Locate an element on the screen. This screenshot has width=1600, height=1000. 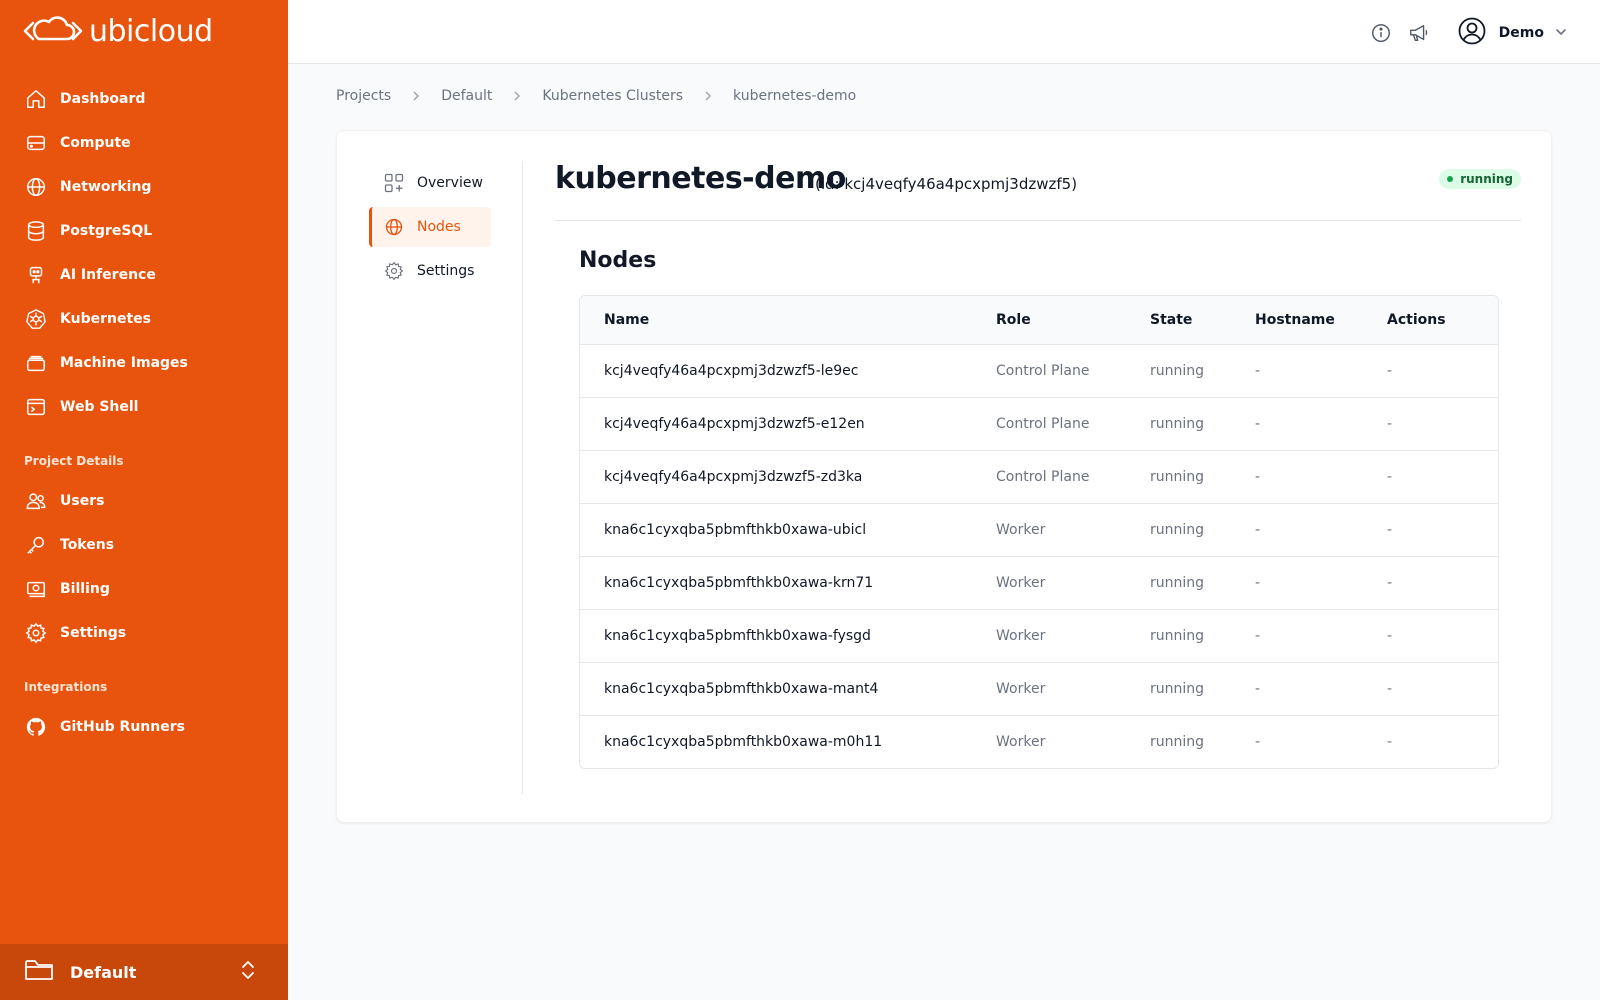
robot-icon is located at coordinates (36, 275).